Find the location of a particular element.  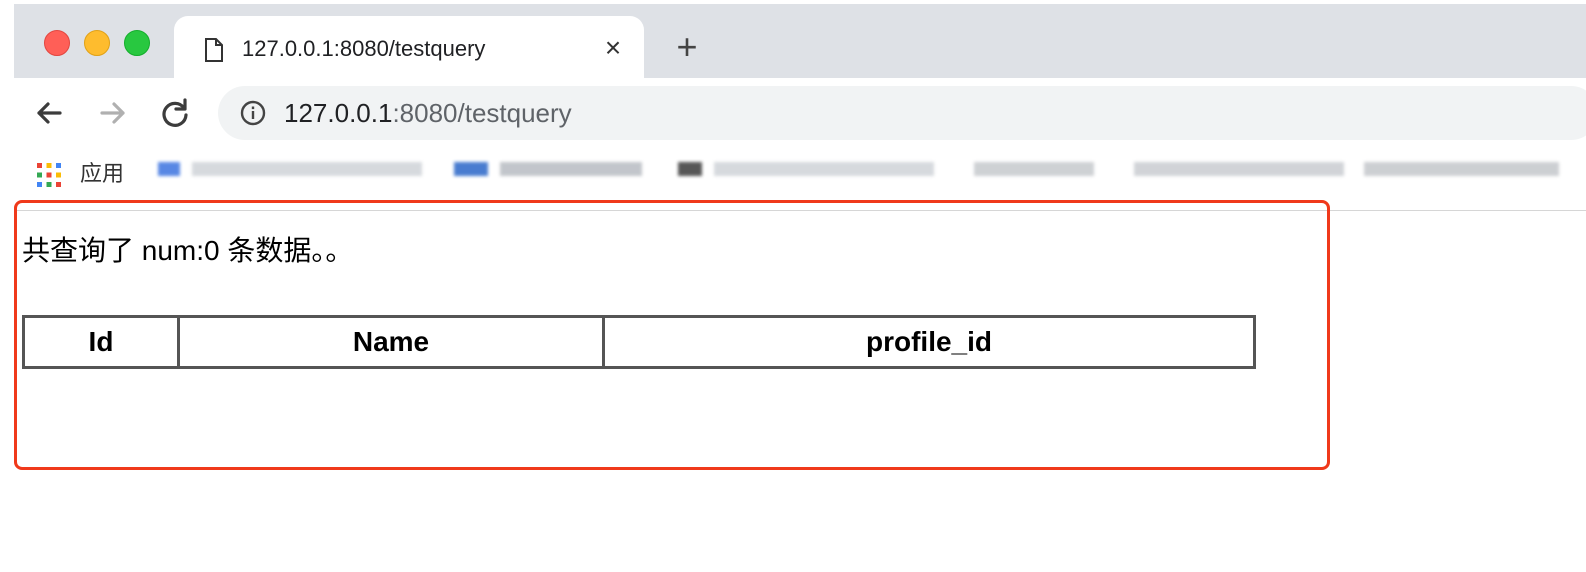

bookmarks-bar: 应用 is located at coordinates (800, 173).